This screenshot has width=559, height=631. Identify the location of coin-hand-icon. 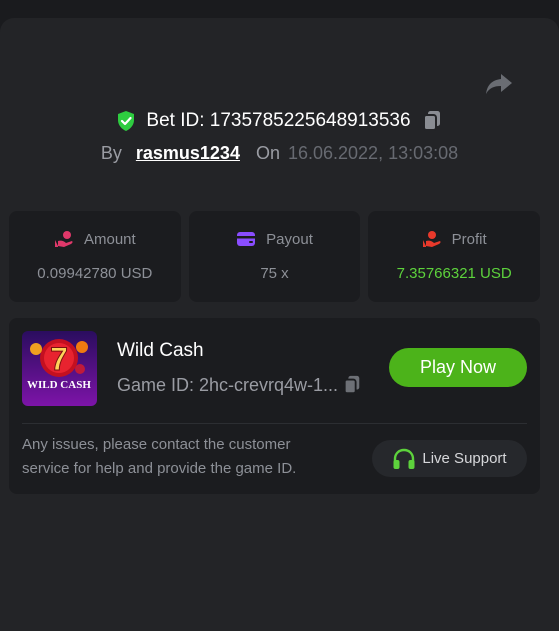
(63, 239).